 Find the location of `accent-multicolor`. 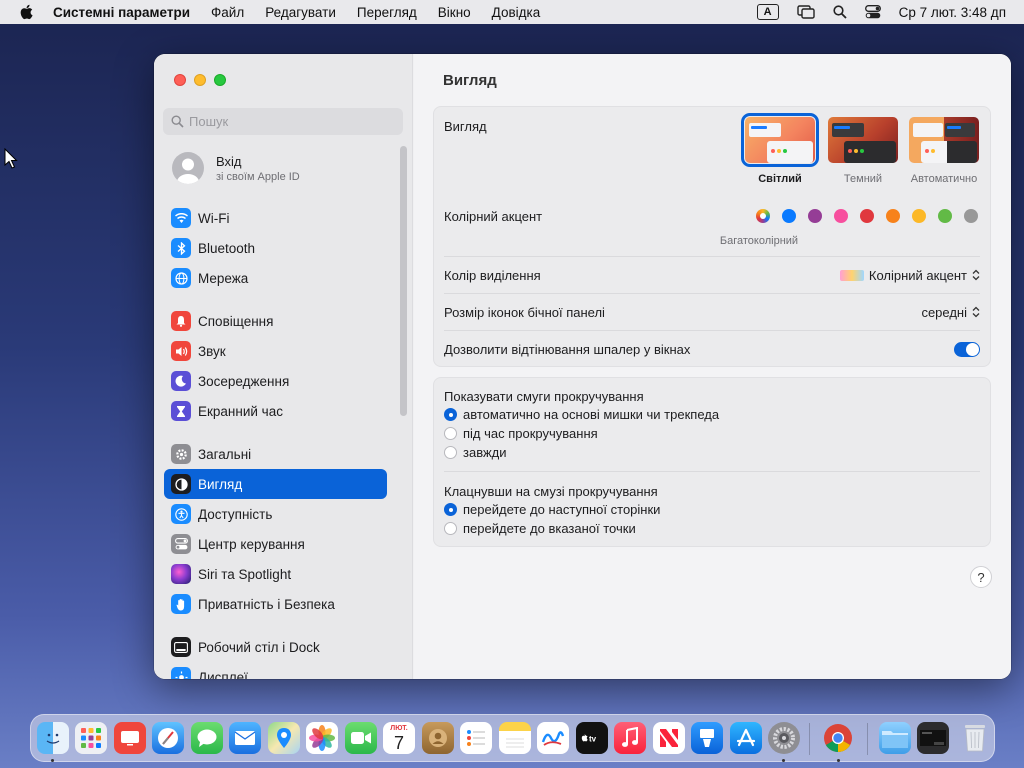

accent-multicolor is located at coordinates (763, 216).